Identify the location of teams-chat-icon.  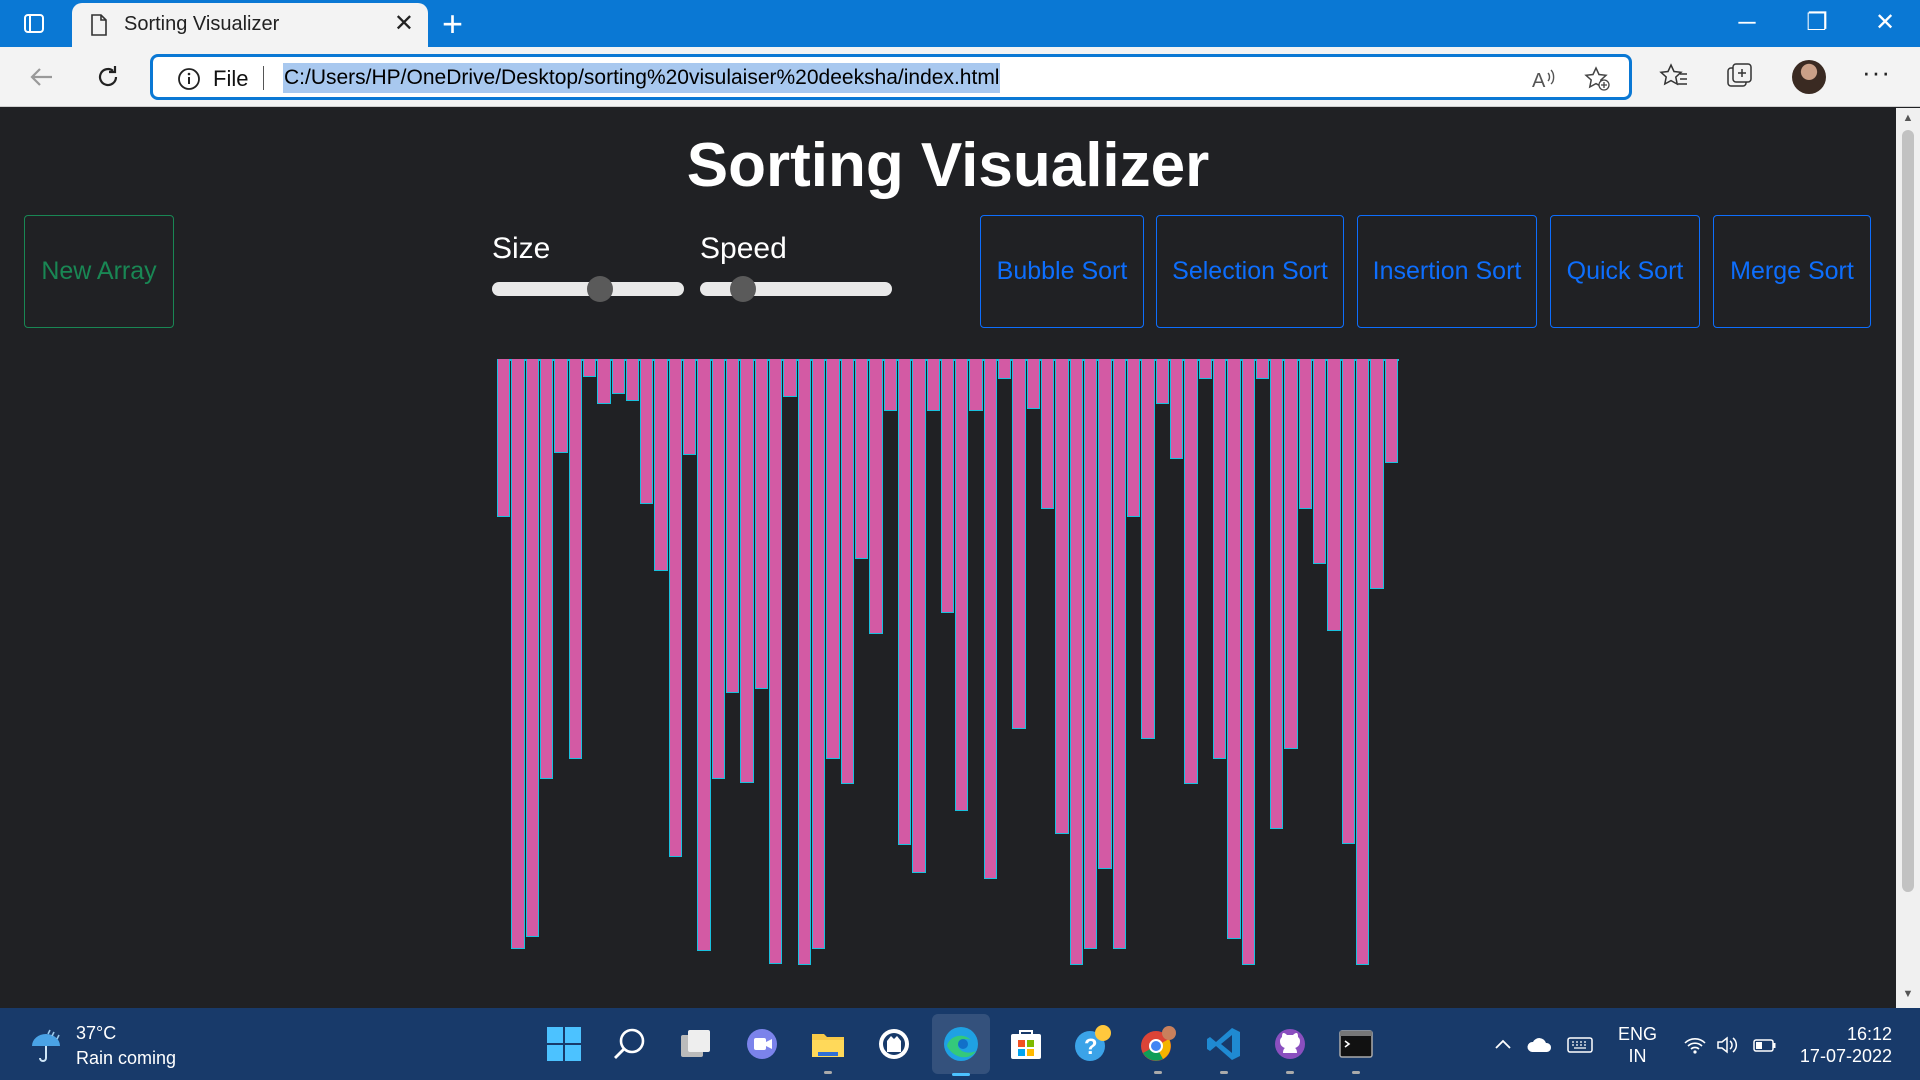
(762, 1044).